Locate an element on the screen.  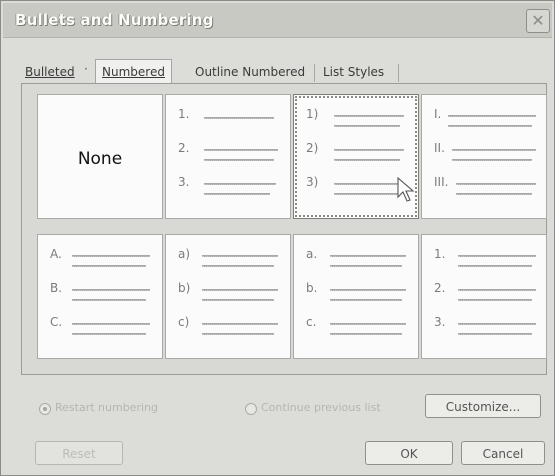
continue-list-label: Continue previous list is located at coordinates (321, 407).